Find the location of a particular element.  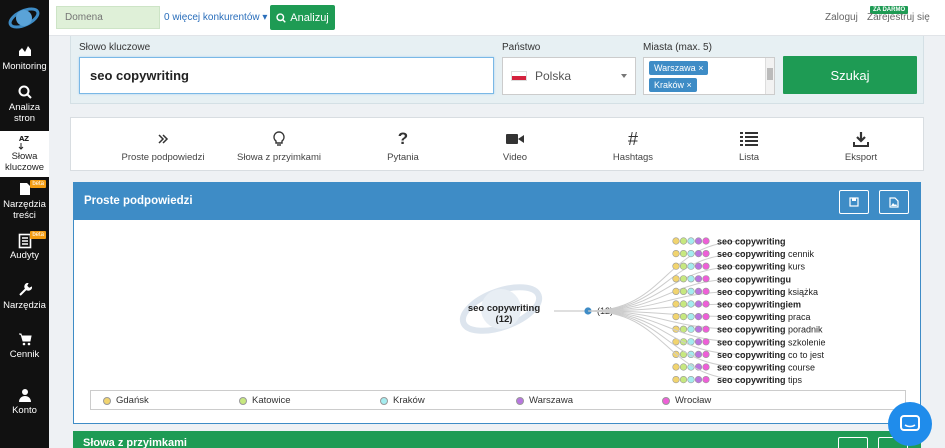

city-tag: Warszawa × is located at coordinates (679, 68).